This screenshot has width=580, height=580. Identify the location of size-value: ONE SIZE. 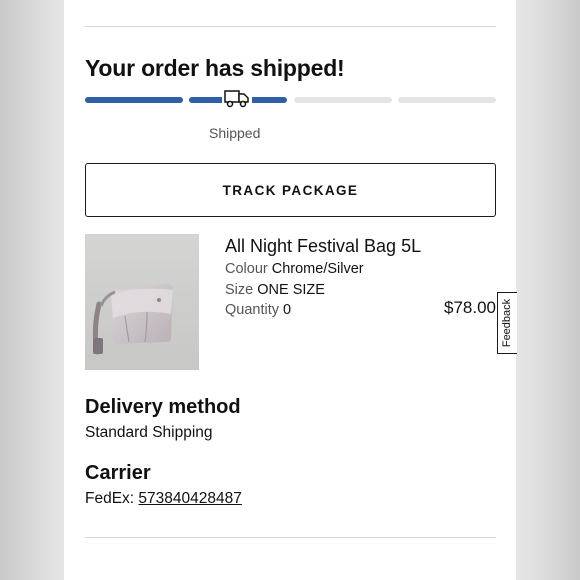
(291, 290).